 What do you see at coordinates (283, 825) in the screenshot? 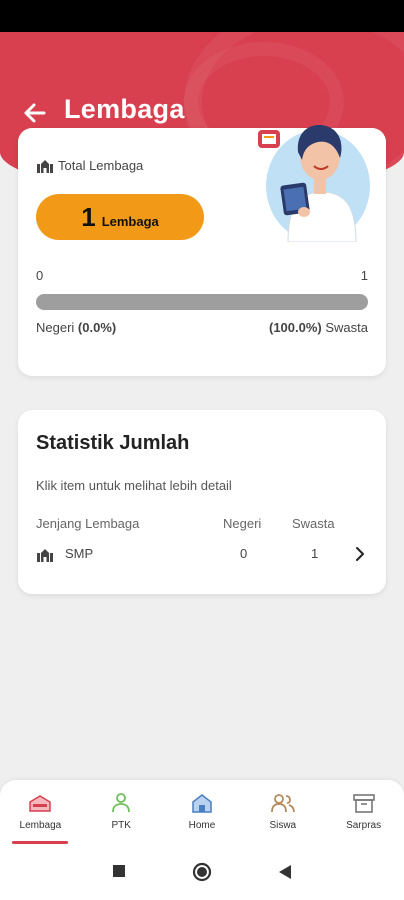
I see `nav-label: Siswa` at bounding box center [283, 825].